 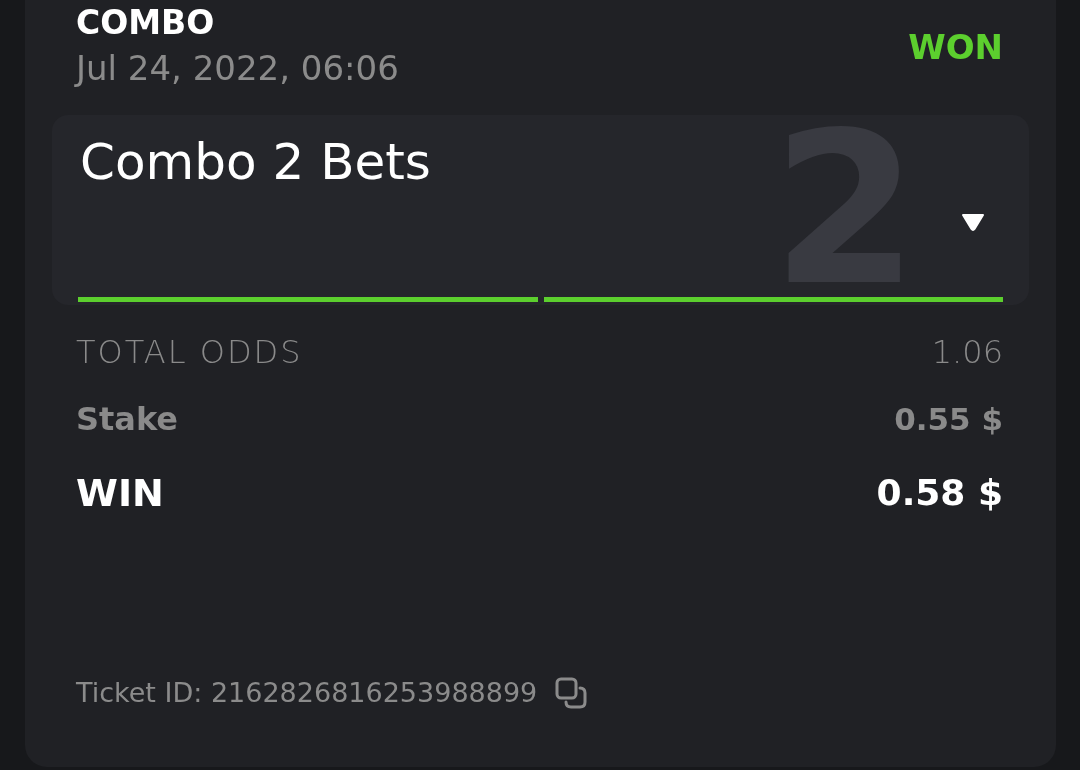 I want to click on status-label: WON, so click(x=955, y=48).